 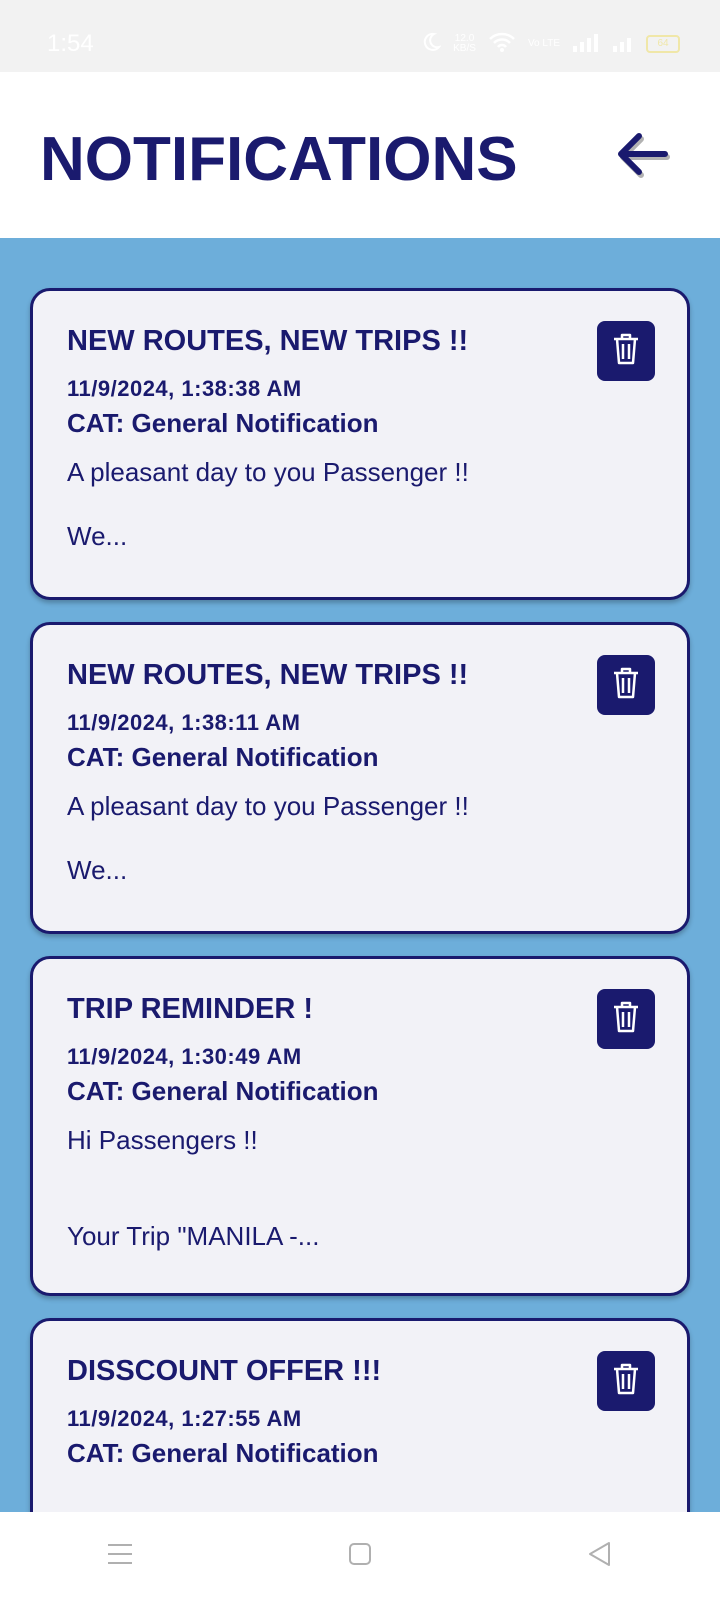 I want to click on status-time: 1:54, so click(x=70, y=43).